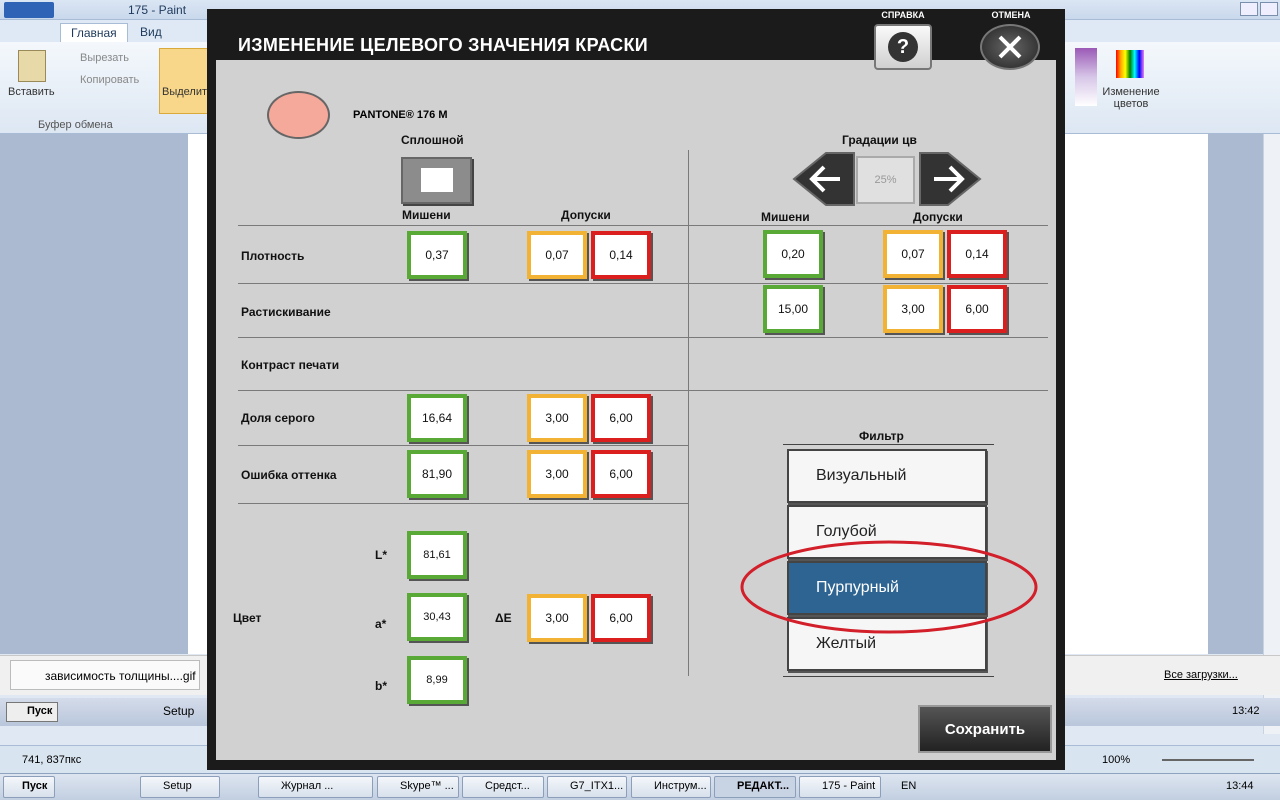 This screenshot has width=1280, height=800. What do you see at coordinates (29, 787) in the screenshot?
I see `start-button: Пуск` at bounding box center [29, 787].